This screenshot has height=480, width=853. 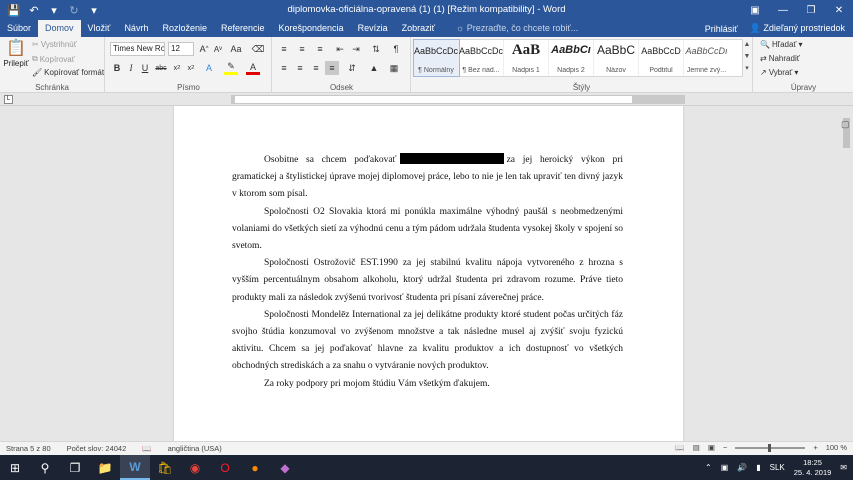 I want to click on zoom-slider-thumb, so click(x=770, y=447).